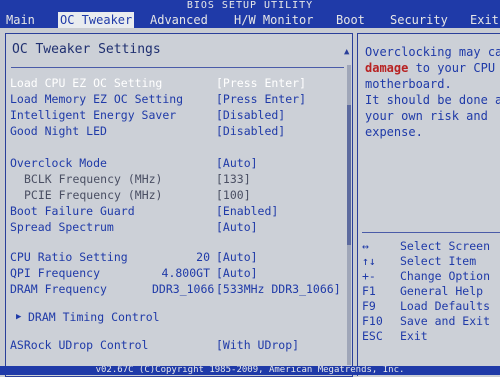  Describe the element at coordinates (369, 276) in the screenshot. I see `key-label: +-` at that location.